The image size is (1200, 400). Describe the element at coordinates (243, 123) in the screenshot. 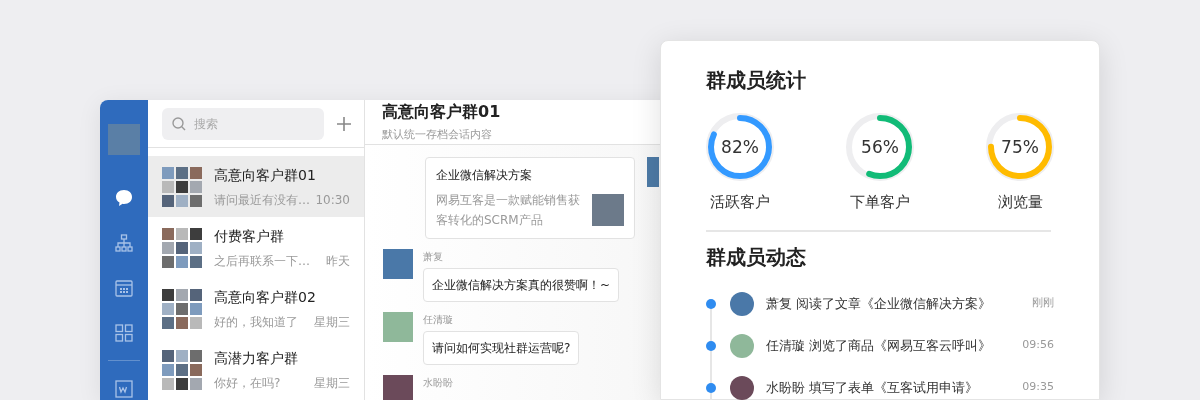

I see `search-field: 搜索` at that location.